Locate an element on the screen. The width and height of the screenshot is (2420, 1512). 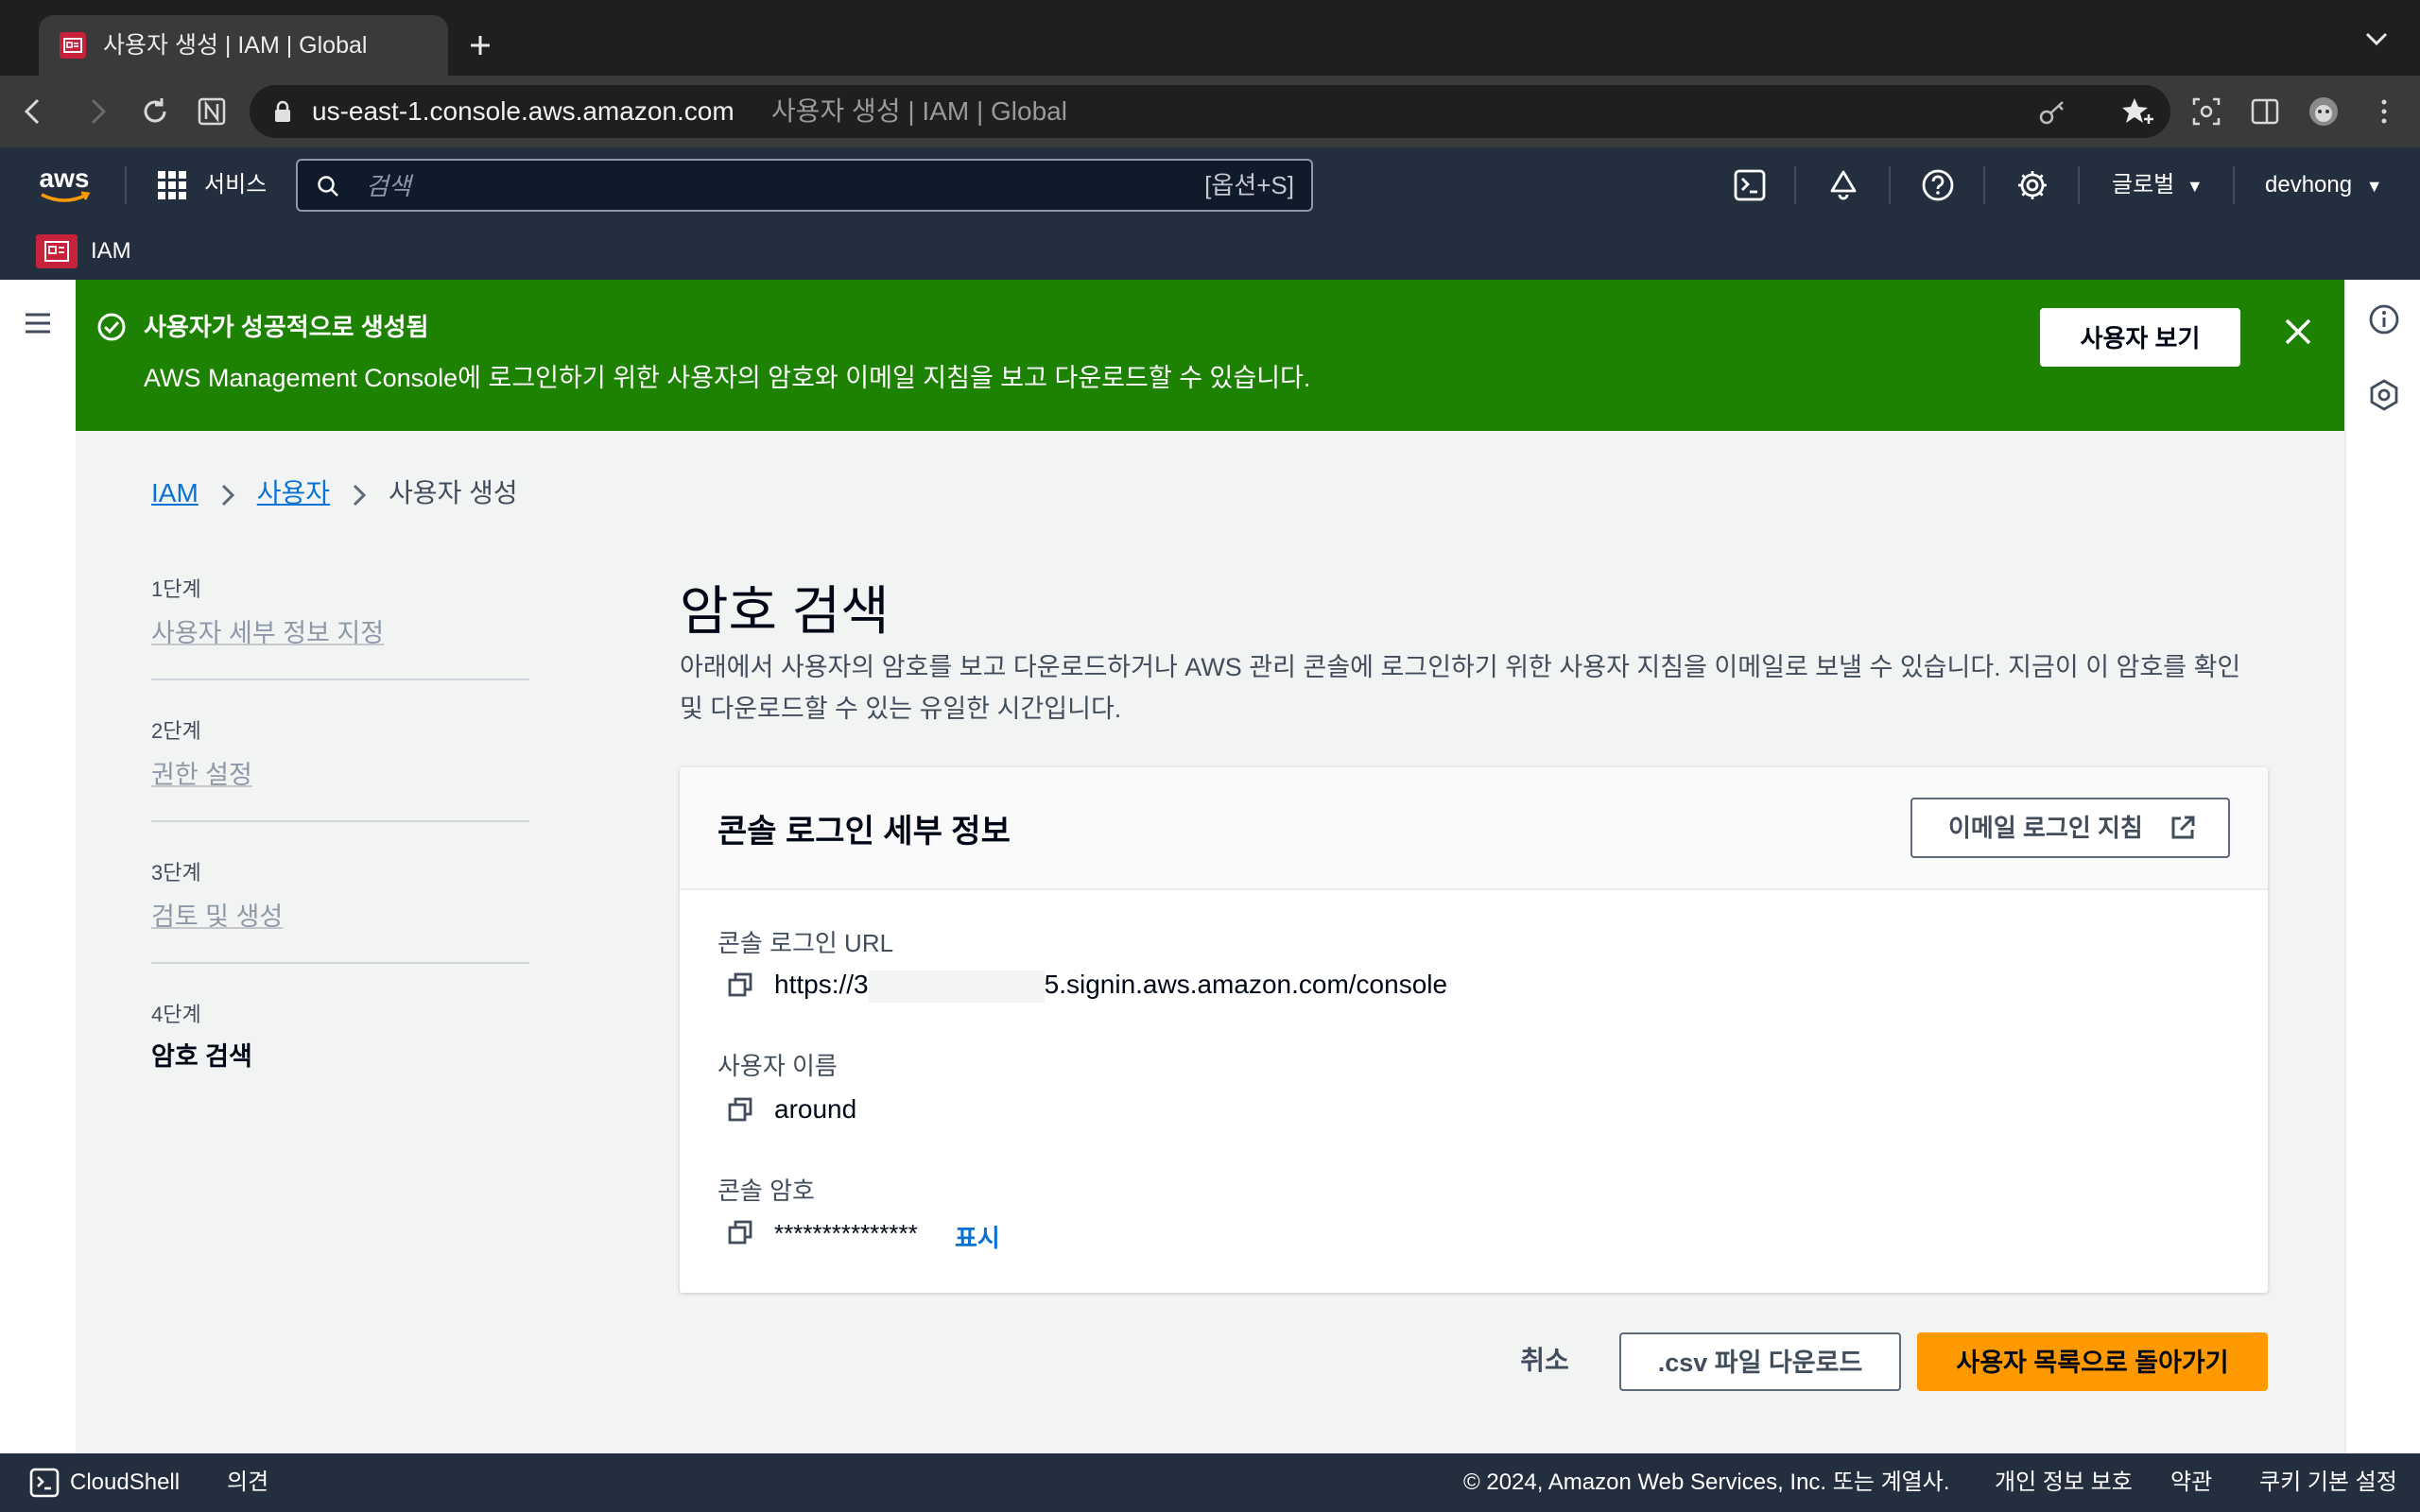
step-2-number: 2단계 is located at coordinates (176, 731).